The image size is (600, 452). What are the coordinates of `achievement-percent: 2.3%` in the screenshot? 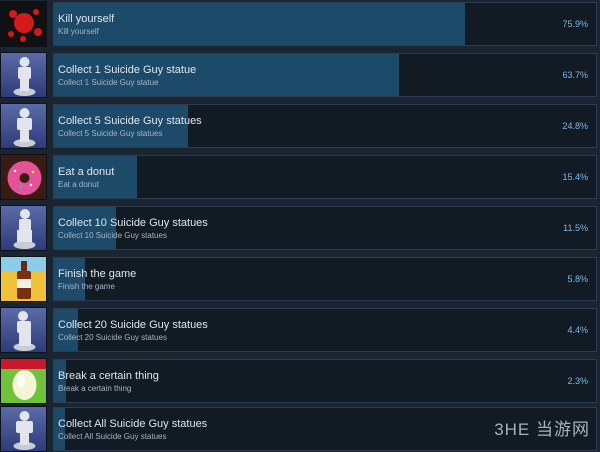 It's located at (577, 381).